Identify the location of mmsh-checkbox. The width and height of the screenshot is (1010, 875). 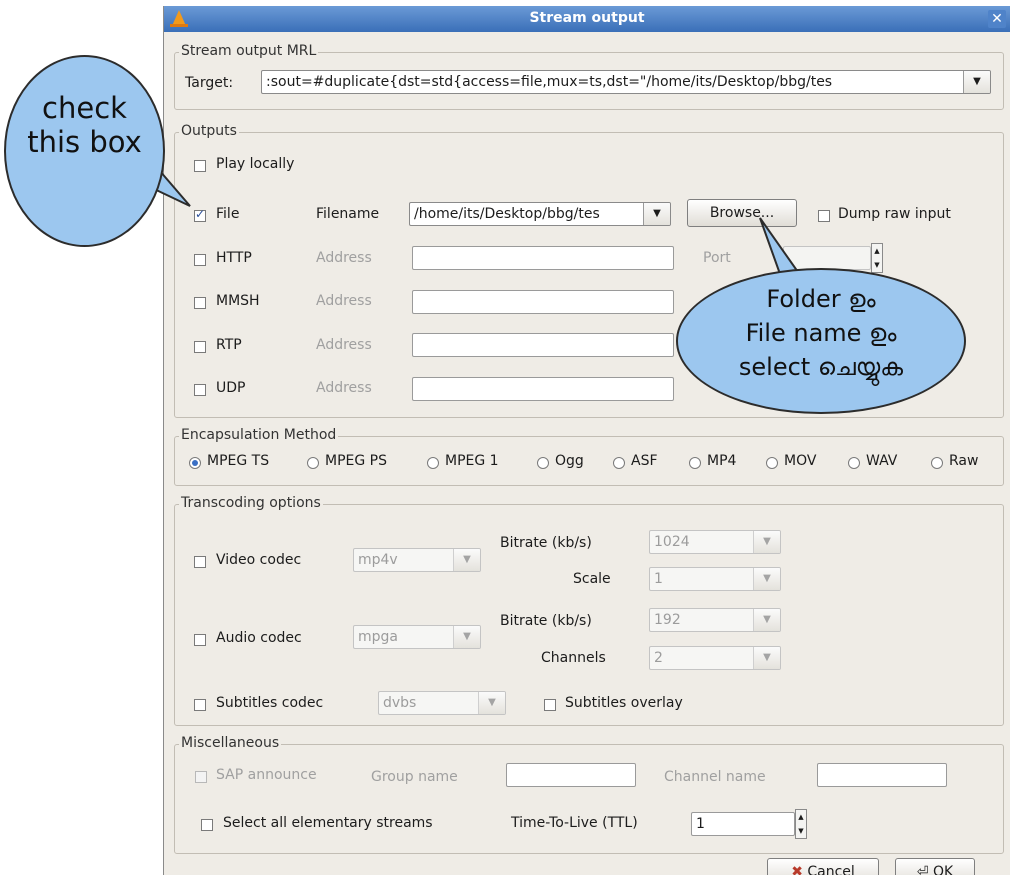
(200, 303).